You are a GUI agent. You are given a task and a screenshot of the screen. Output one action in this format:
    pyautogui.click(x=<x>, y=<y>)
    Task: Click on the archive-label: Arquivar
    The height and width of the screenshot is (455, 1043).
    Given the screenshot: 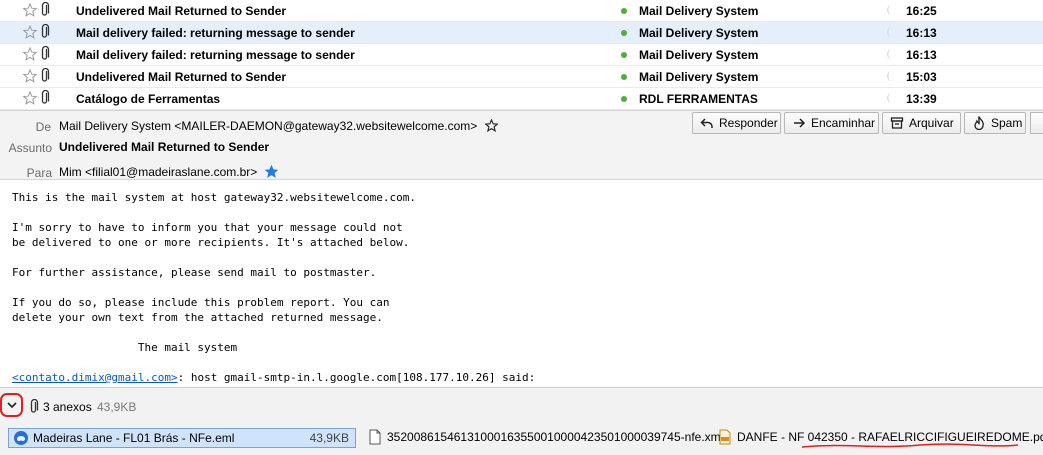 What is the action you would take?
    pyautogui.click(x=931, y=123)
    